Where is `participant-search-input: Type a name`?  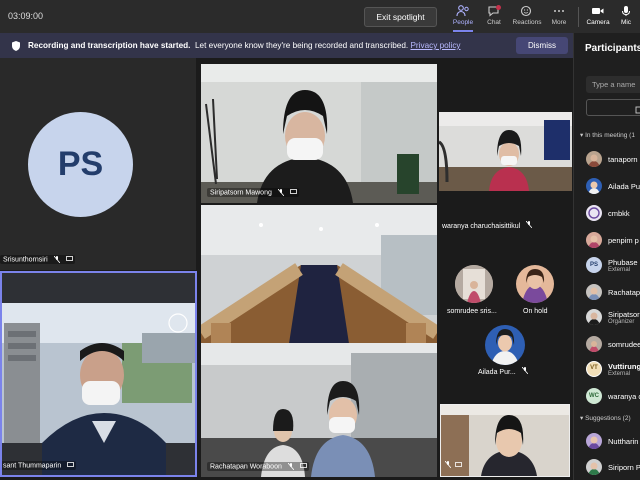
participant-search-input: Type a name is located at coordinates (613, 84).